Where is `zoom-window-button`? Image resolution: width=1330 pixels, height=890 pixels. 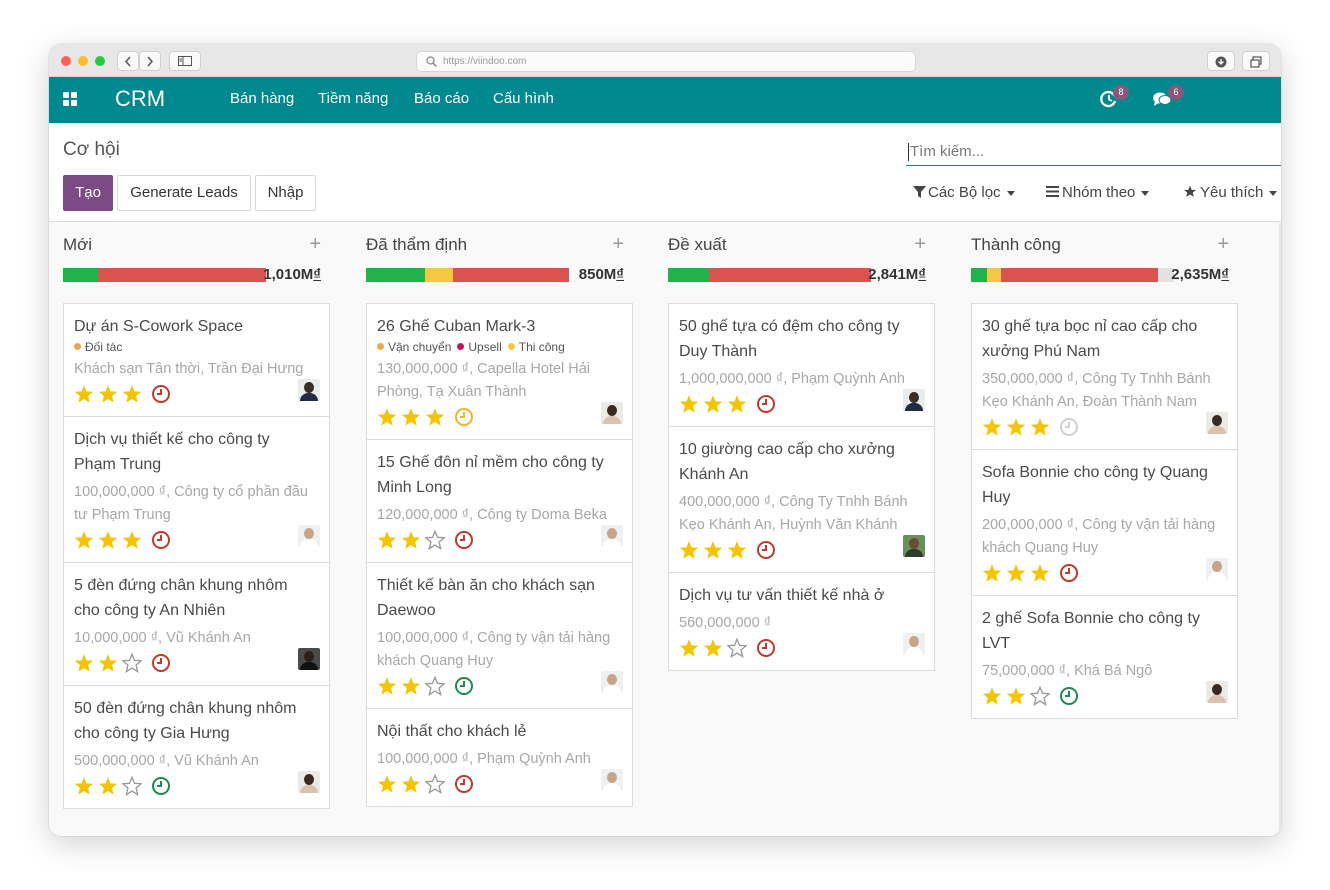
zoom-window-button is located at coordinates (100, 61).